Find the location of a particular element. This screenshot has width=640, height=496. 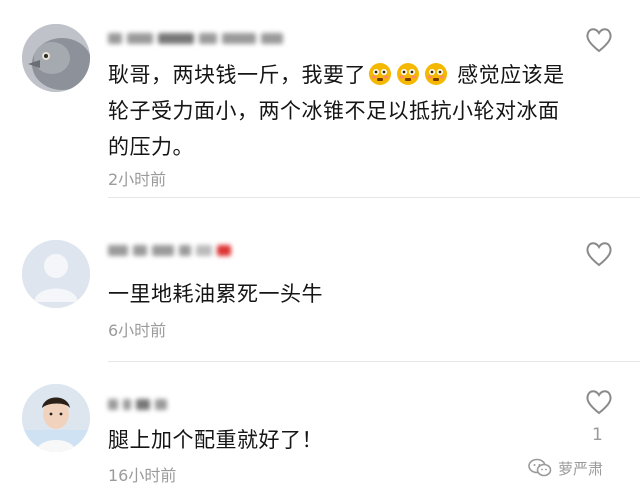

comment-time: 6小时前 is located at coordinates (137, 330).